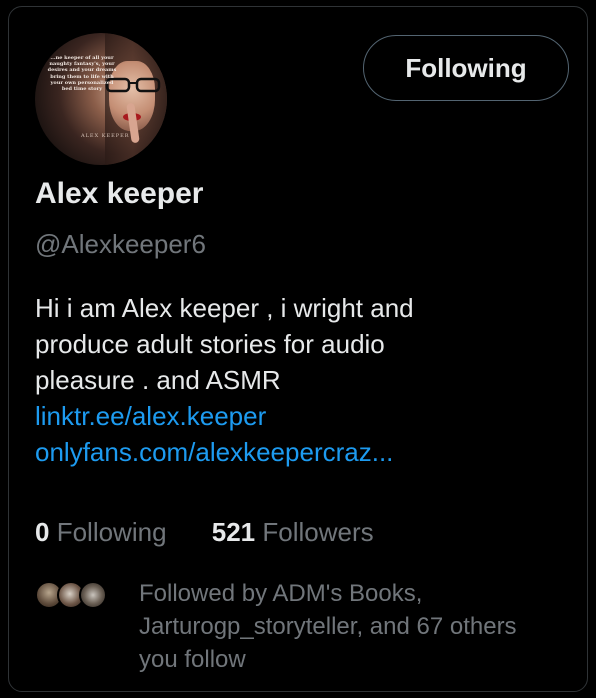 This screenshot has height=698, width=596. Describe the element at coordinates (204, 532) in the screenshot. I see `profile-stats: 0 Following 521 Followers` at that location.